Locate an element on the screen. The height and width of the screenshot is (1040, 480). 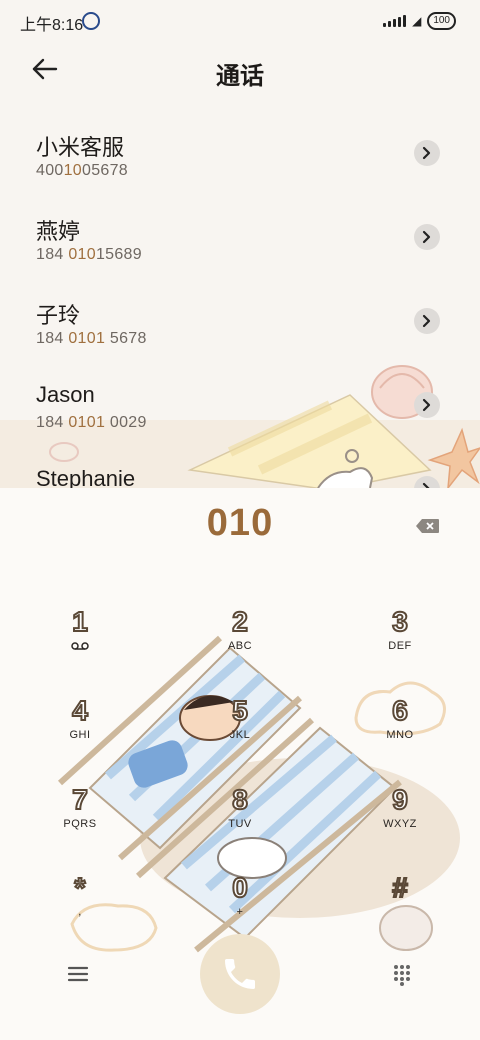
key-letters: WXYZ is located at coordinates (400, 824).